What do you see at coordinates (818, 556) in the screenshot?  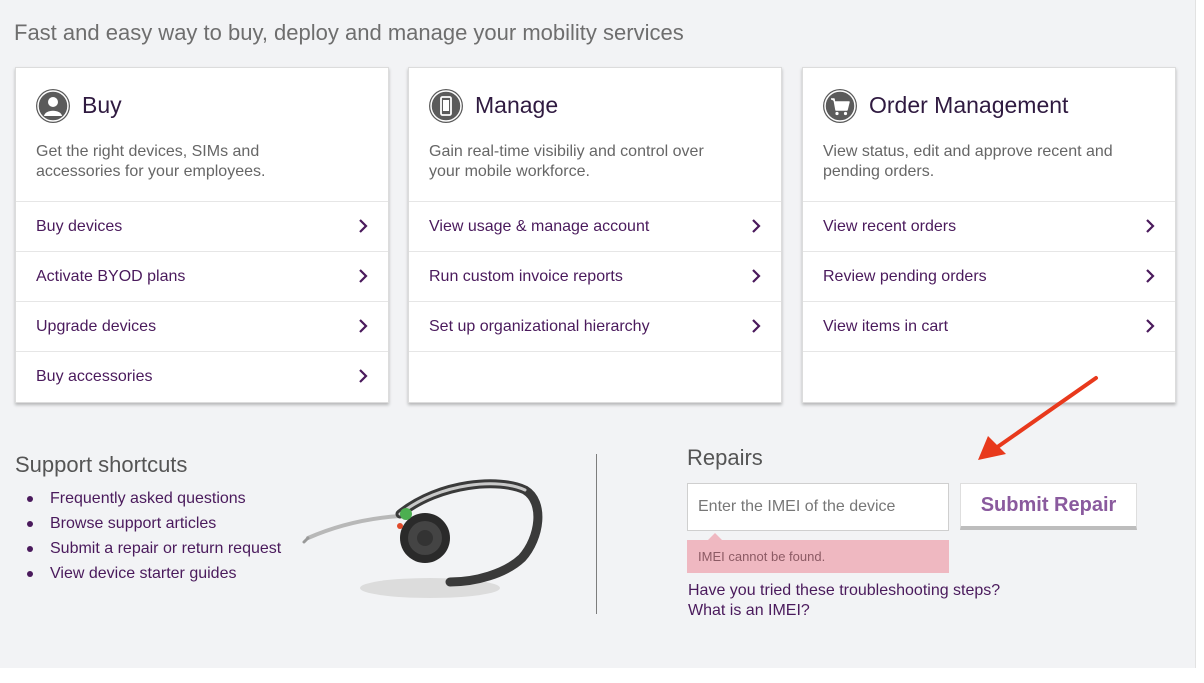 I see `imei-error-message: IMEI cannot be found.` at bounding box center [818, 556].